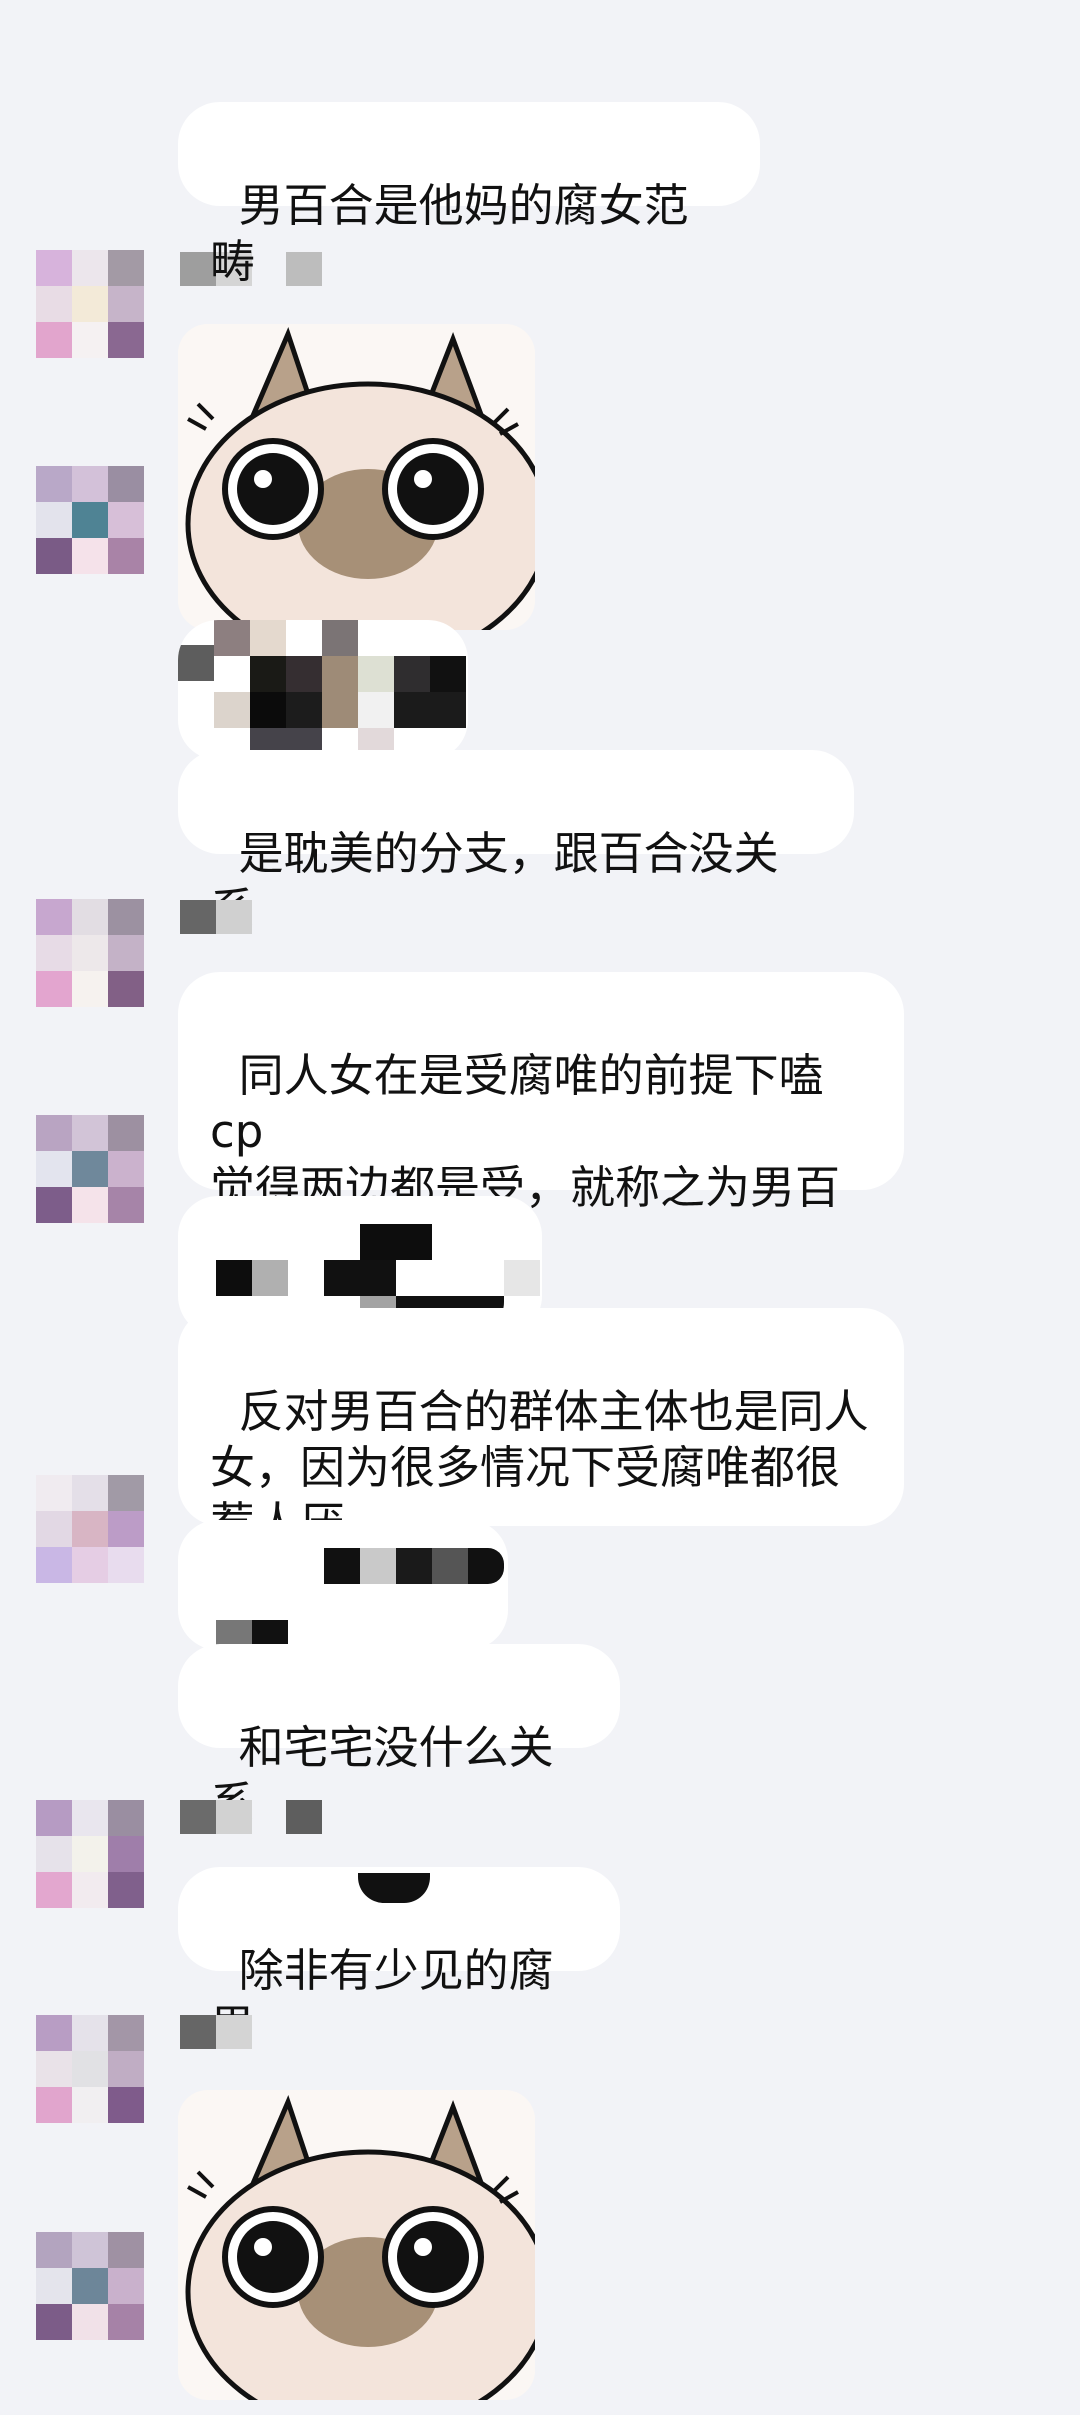 This screenshot has width=1080, height=2415. What do you see at coordinates (541, 1429) in the screenshot?
I see `message-bubble: 反对男百合的群体主体也是同人 女，因为很多情况下受腐唯都很 惹人厌` at bounding box center [541, 1429].